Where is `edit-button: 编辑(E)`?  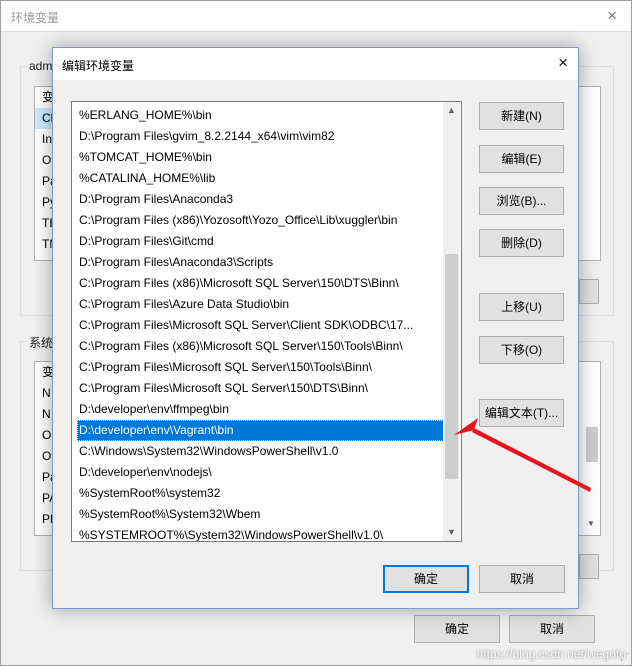 edit-button: 编辑(E) is located at coordinates (521, 159).